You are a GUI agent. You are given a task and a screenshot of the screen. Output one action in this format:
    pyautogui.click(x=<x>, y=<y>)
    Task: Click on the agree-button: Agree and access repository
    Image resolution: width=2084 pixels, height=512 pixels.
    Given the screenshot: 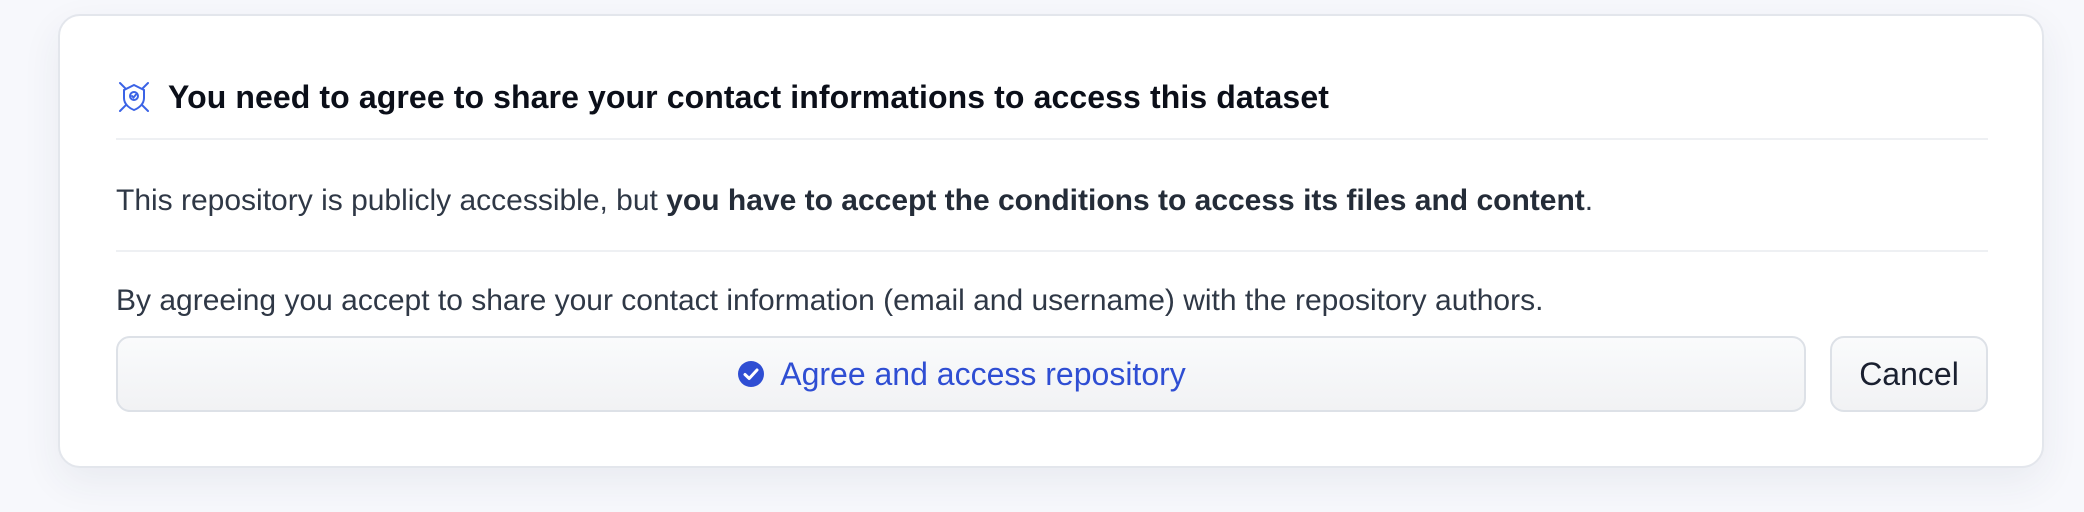 What is the action you would take?
    pyautogui.click(x=961, y=374)
    